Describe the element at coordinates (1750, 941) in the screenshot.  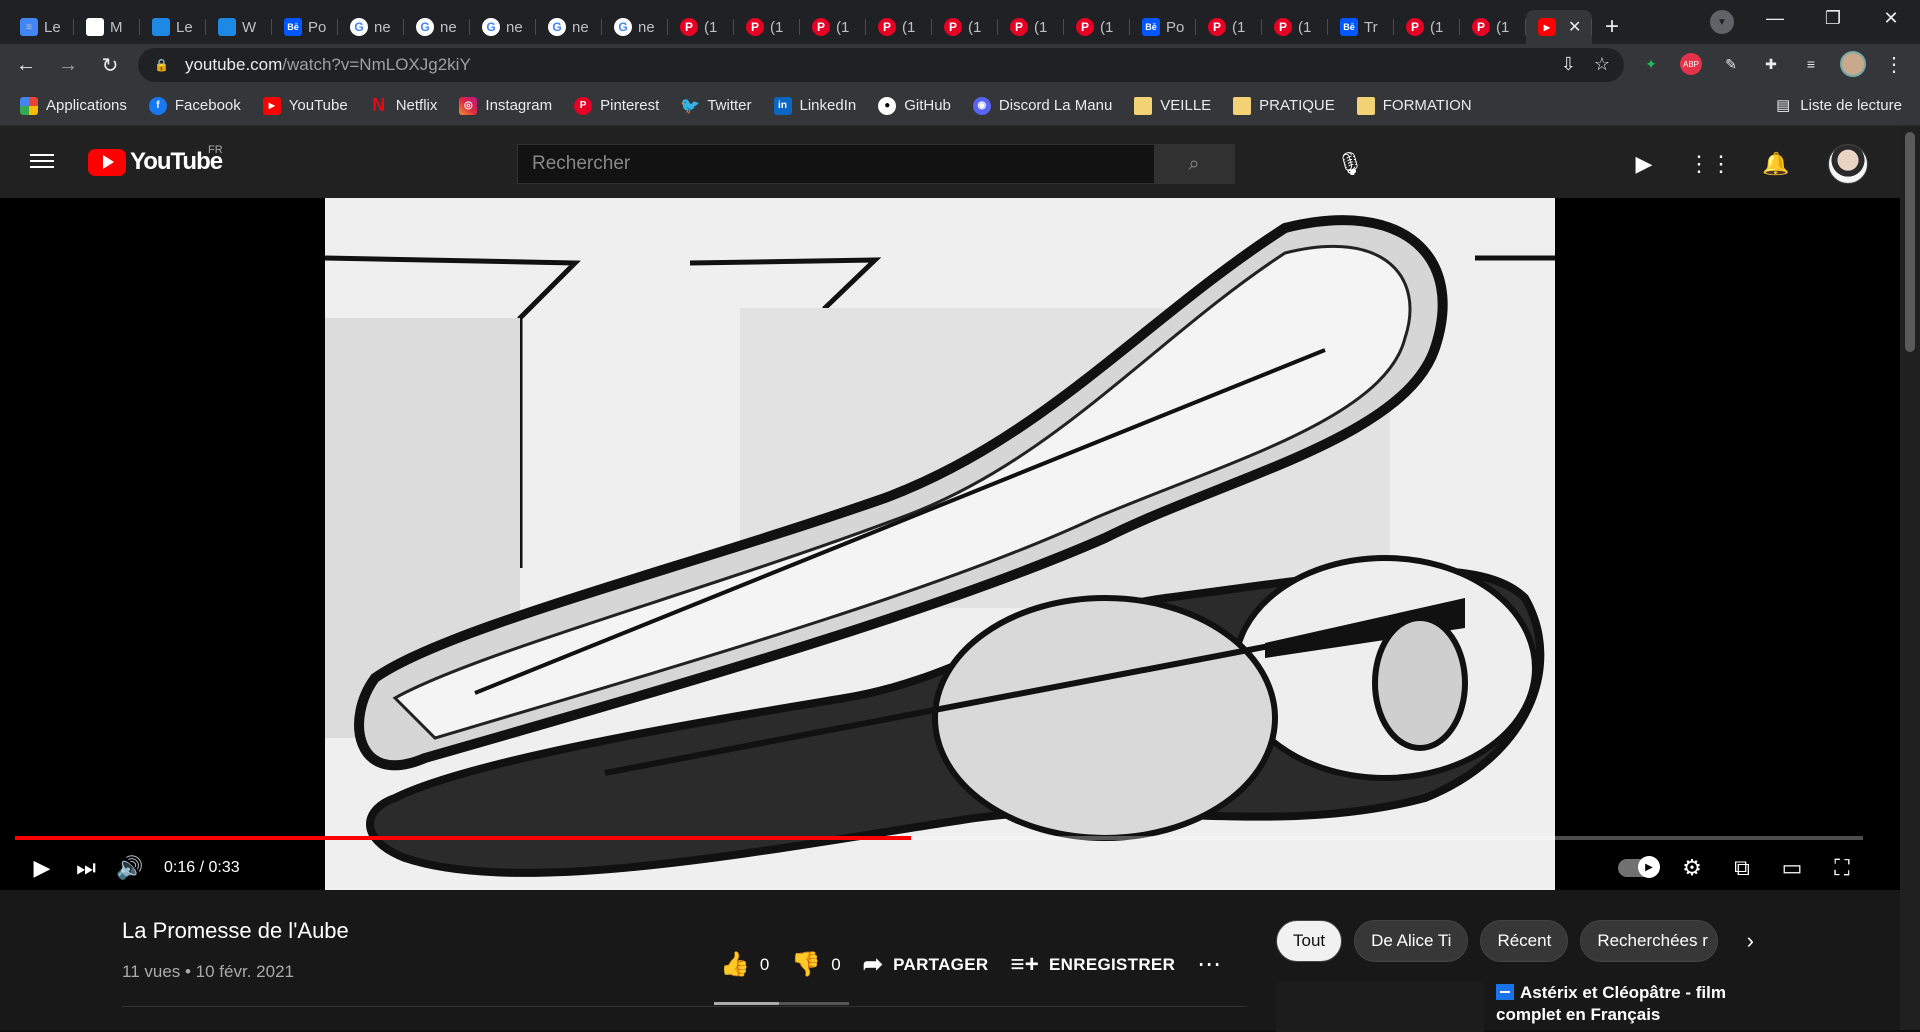
I see `chips-next-chevron-icon: ›` at that location.